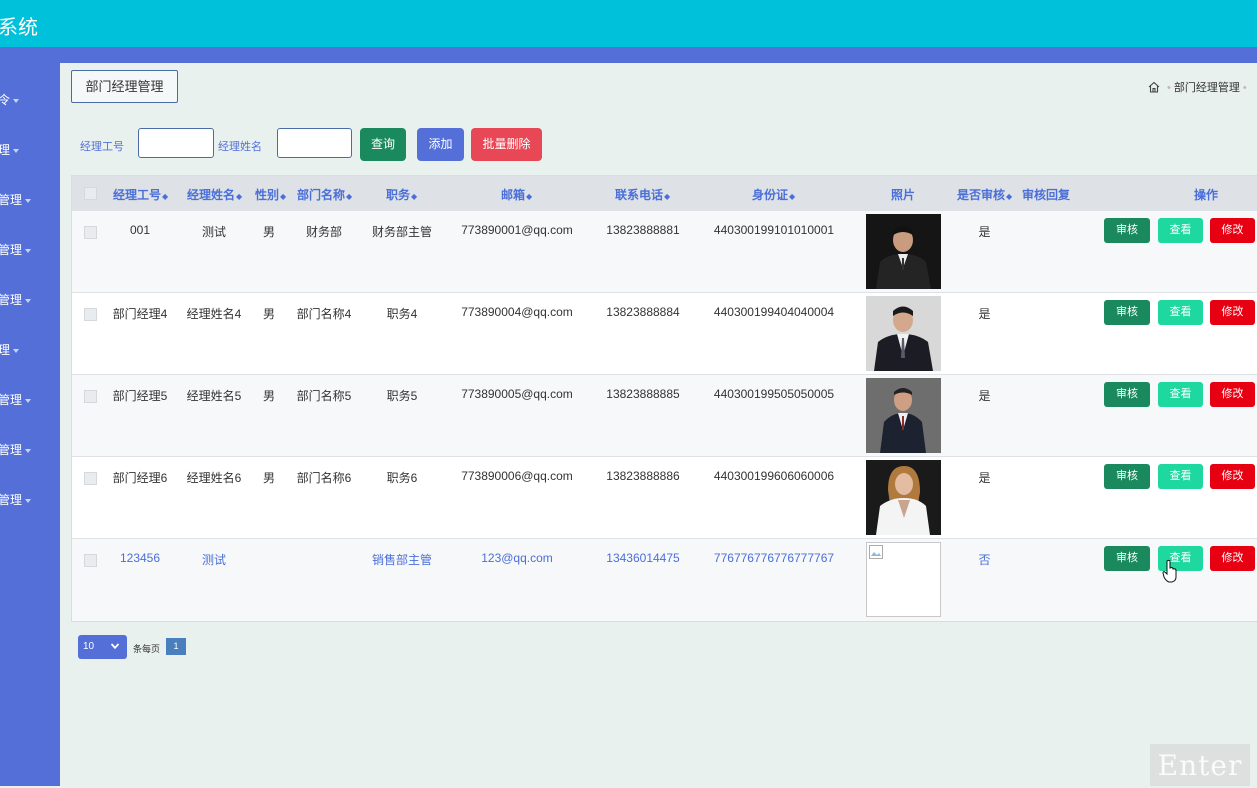  Describe the element at coordinates (984, 194) in the screenshot. I see `column-header-audited: 是否审核◆` at that location.